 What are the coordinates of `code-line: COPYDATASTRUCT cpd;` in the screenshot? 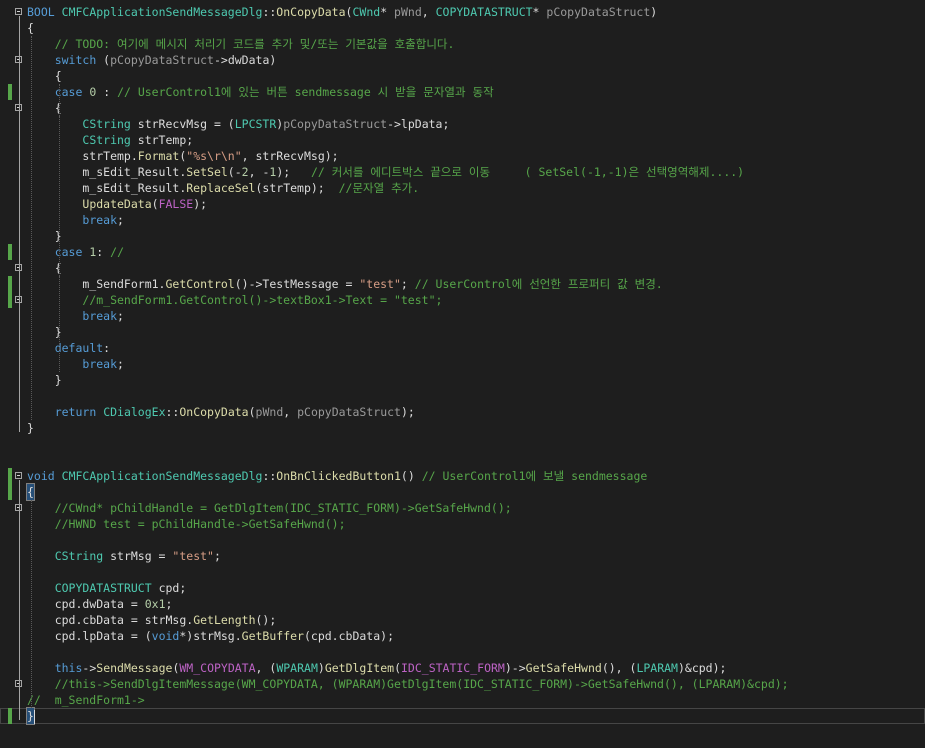 It's located at (462, 588).